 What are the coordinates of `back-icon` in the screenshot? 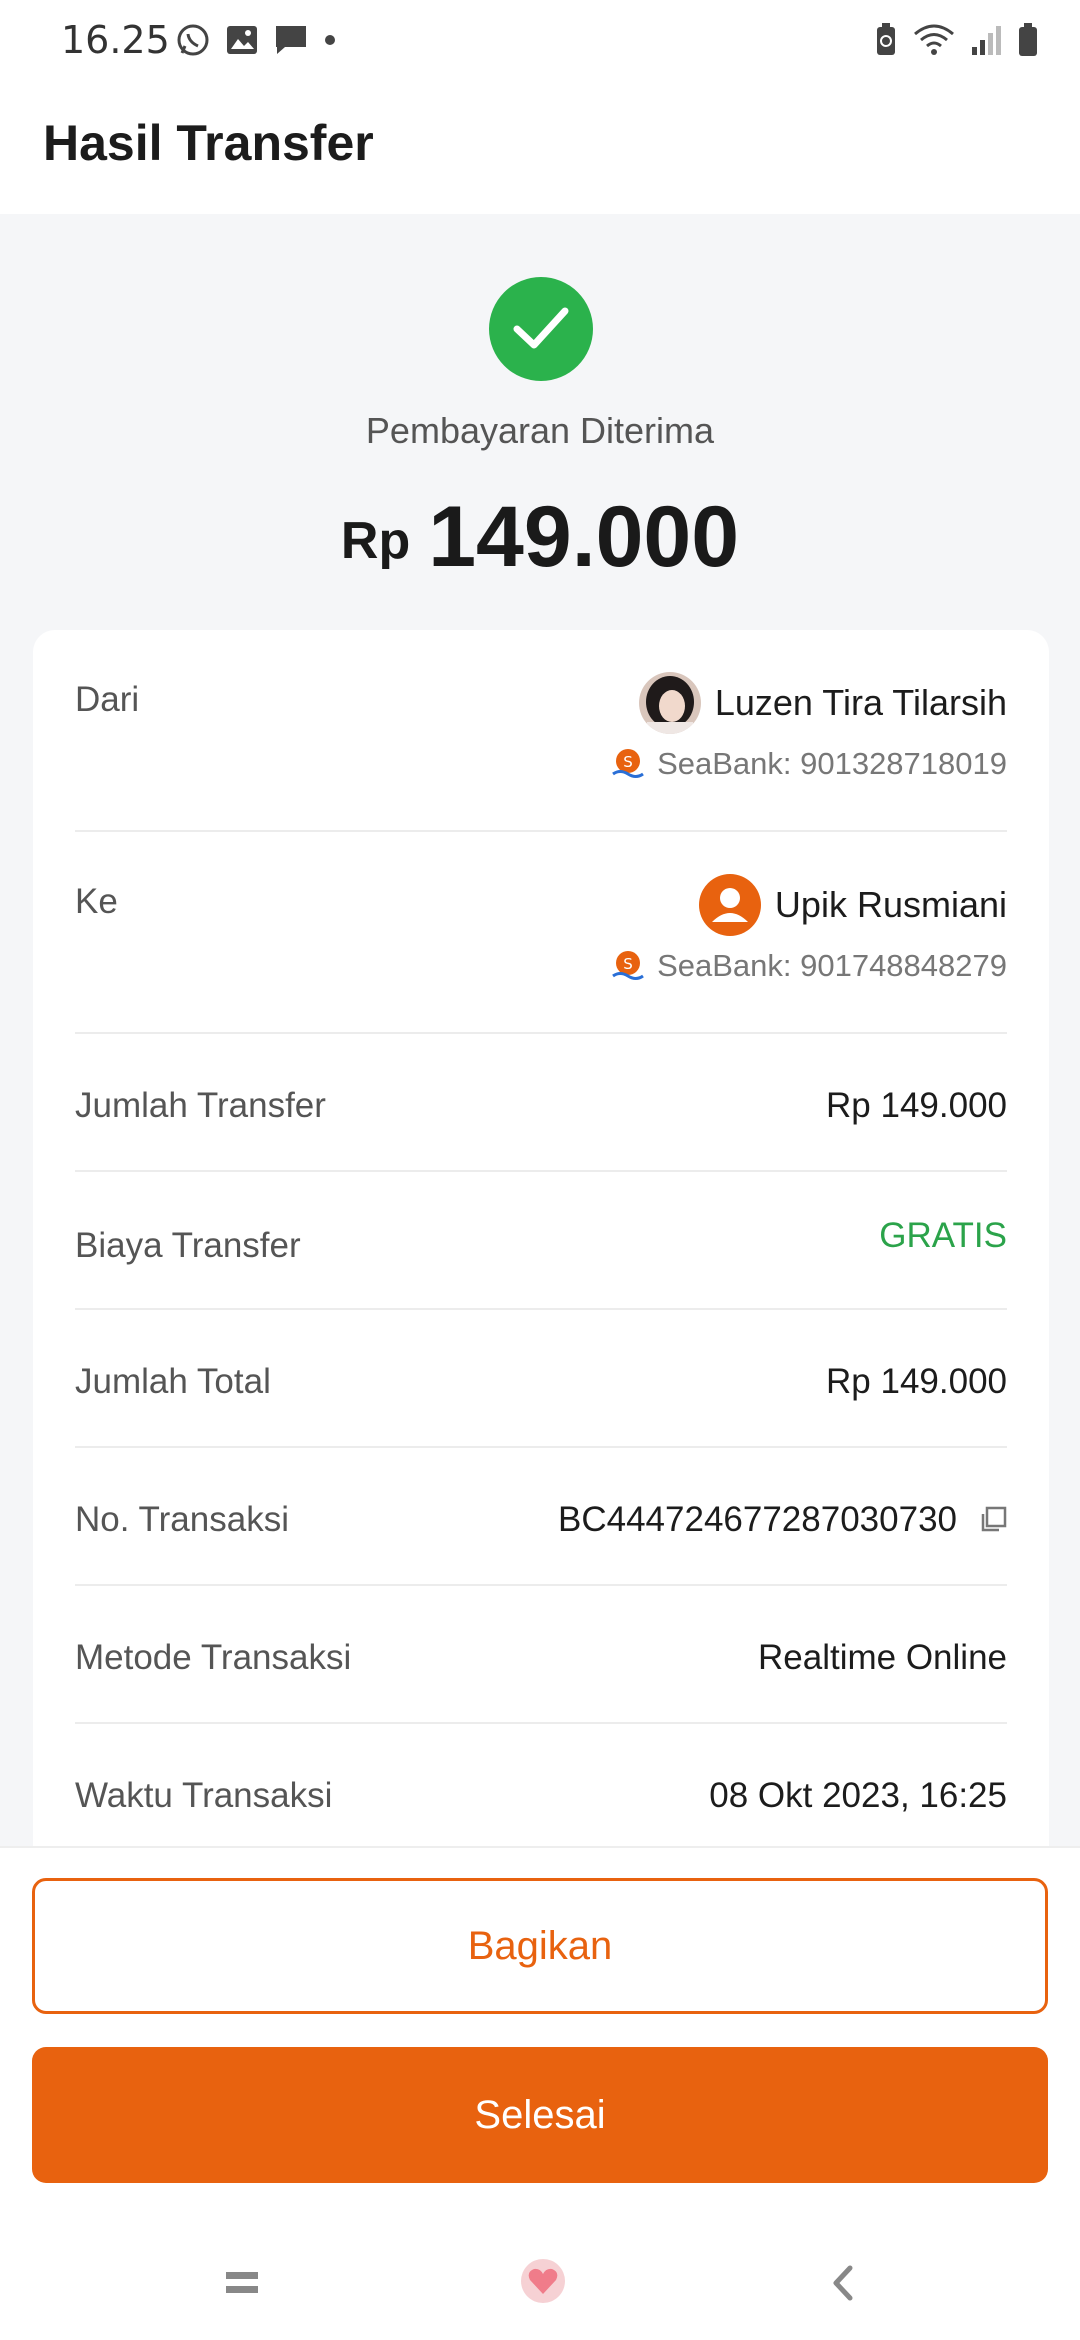 It's located at (843, 2283).